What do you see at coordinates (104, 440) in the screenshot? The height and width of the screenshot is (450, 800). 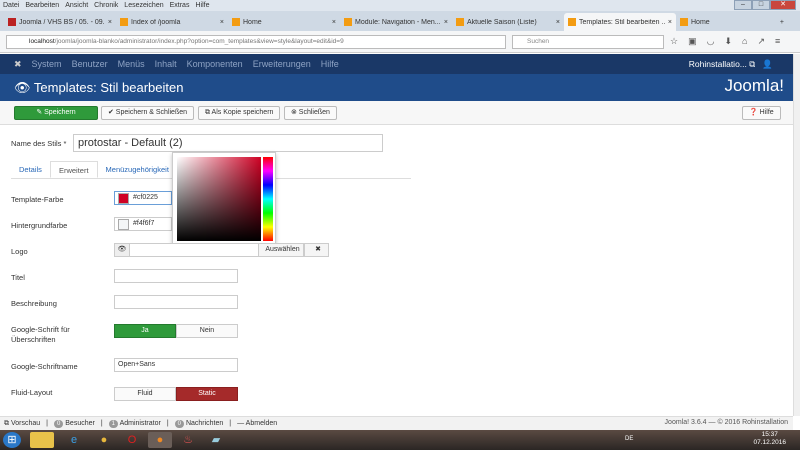 I see `chrome-icon: ●` at bounding box center [104, 440].